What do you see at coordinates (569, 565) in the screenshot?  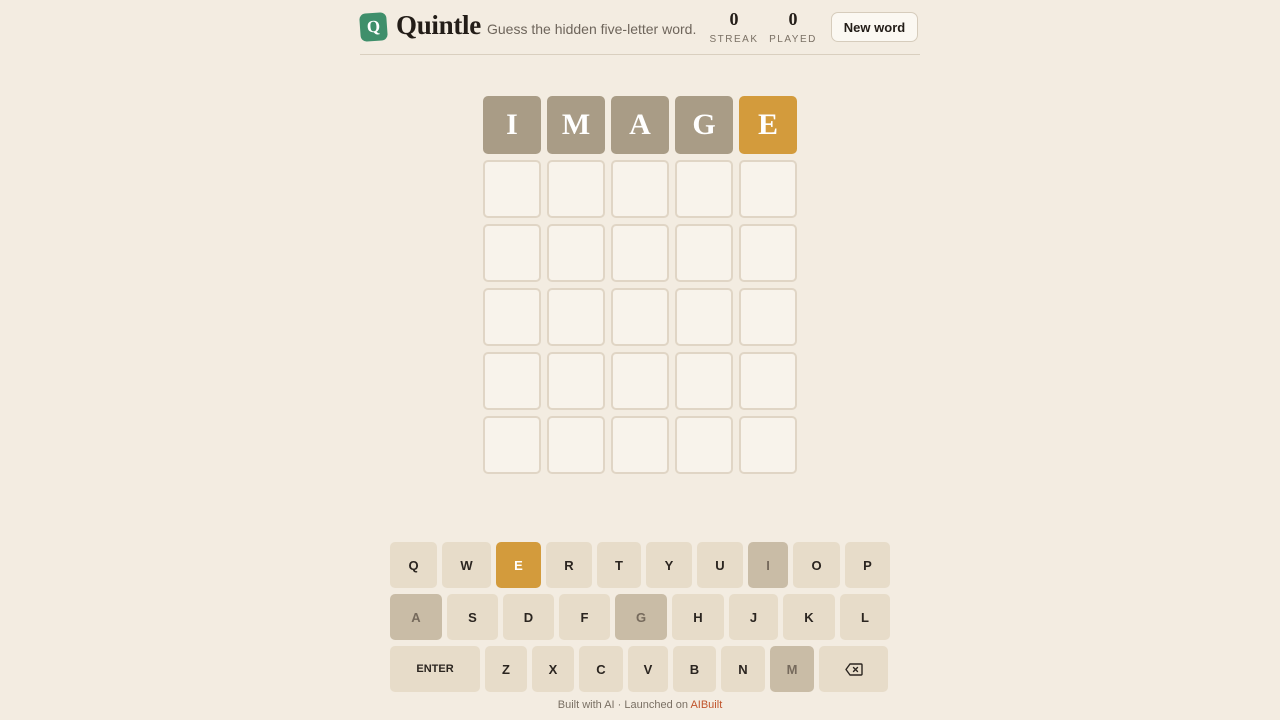 I see `key-r: R` at bounding box center [569, 565].